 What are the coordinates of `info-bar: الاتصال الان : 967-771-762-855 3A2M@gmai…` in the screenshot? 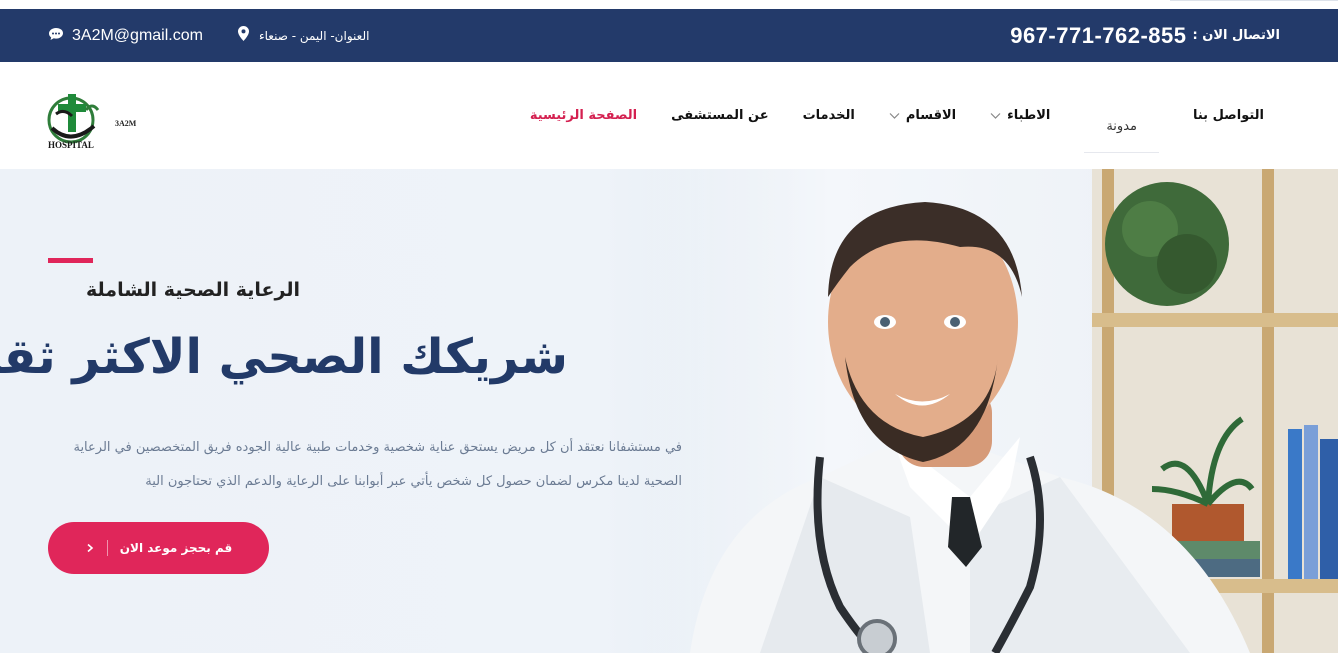 It's located at (669, 35).